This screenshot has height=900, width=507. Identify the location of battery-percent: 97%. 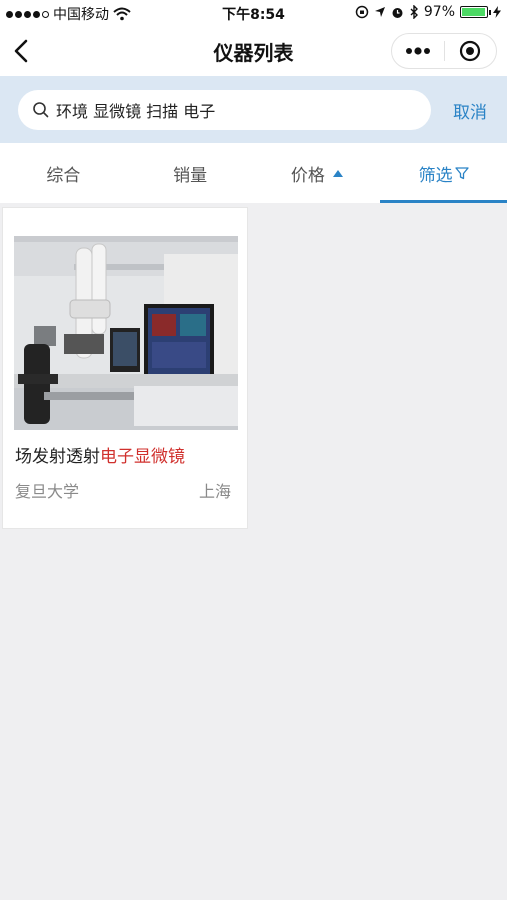
(439, 12).